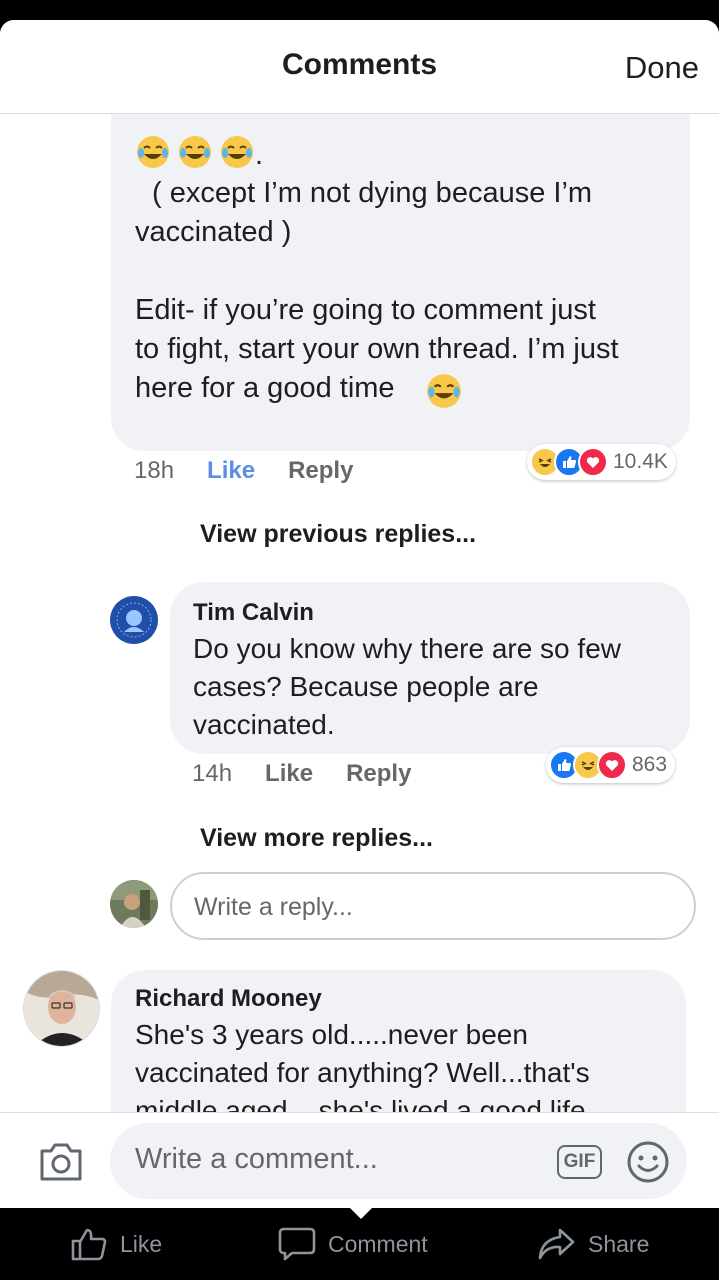 The width and height of the screenshot is (719, 1280). Describe the element at coordinates (359, 64) in the screenshot. I see `page-title: Comments` at that location.